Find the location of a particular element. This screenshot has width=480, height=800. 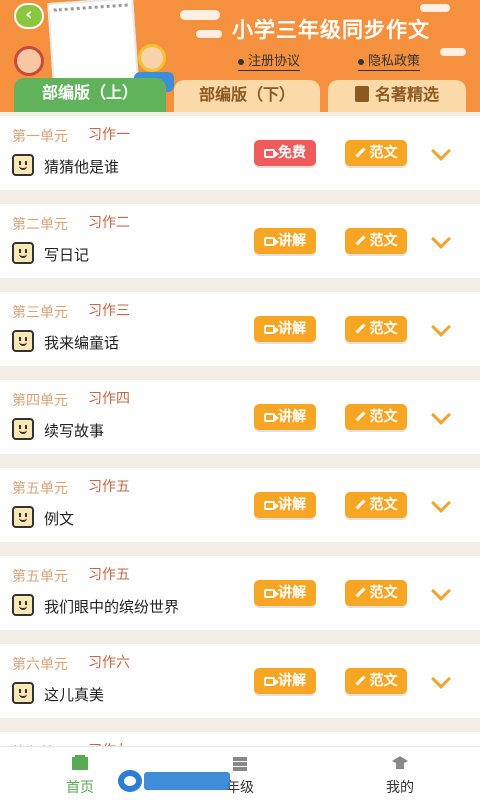

free-video-button: 免费 is located at coordinates (285, 153).